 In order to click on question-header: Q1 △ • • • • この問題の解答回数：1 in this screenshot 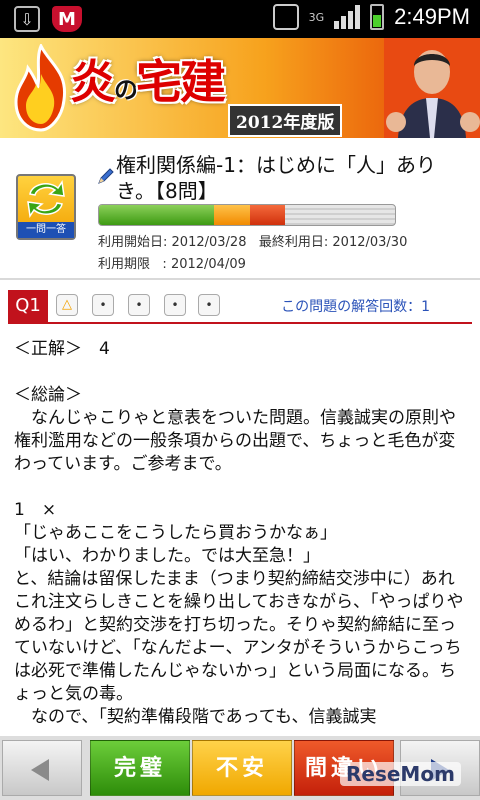, I will do `click(240, 308)`.